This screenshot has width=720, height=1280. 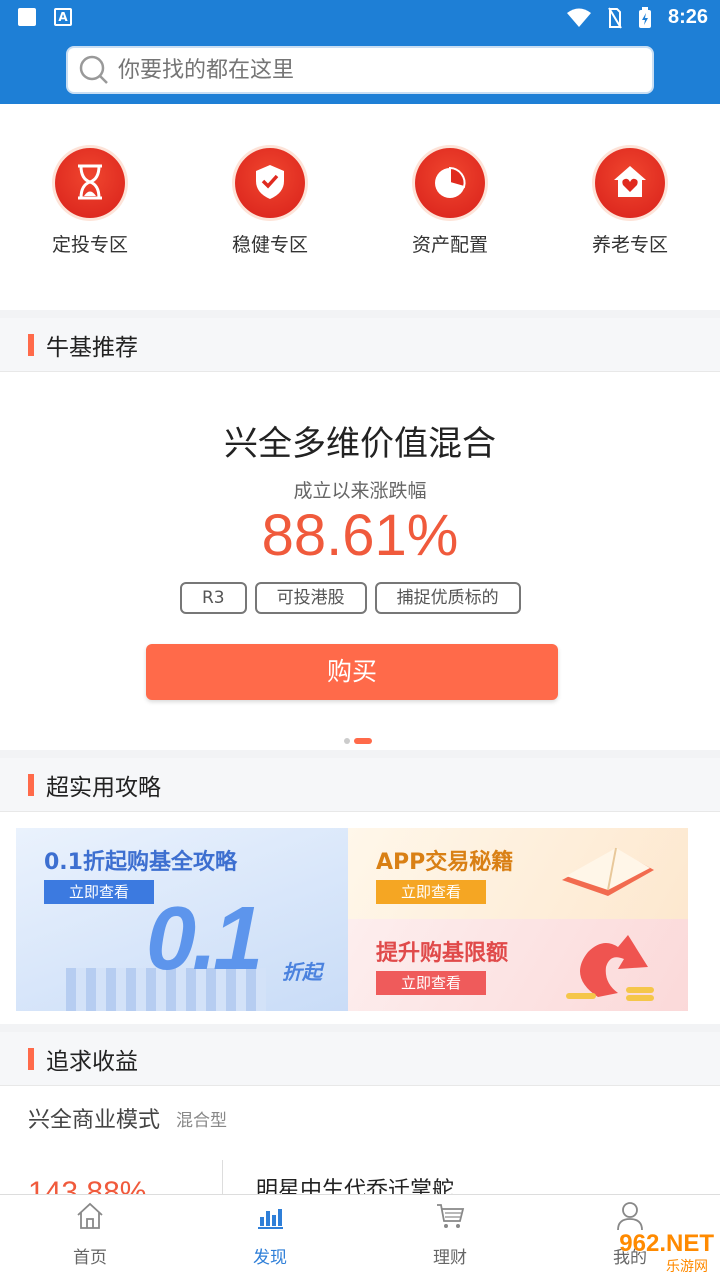 I want to click on banner-big-number: 0.1, so click(x=204, y=939).